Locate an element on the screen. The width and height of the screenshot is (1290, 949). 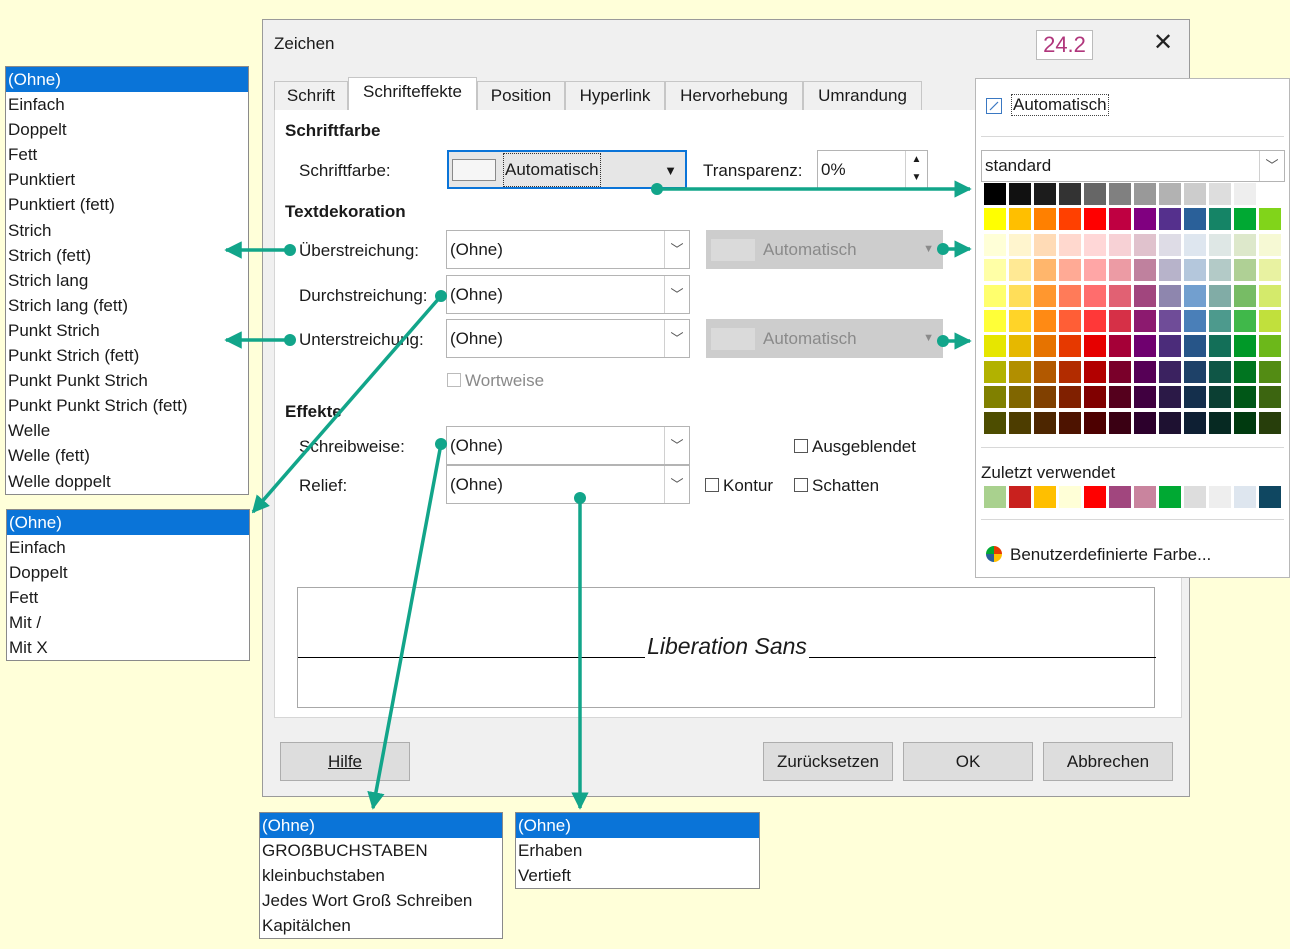
connector-case is located at coordinates (405, 626).